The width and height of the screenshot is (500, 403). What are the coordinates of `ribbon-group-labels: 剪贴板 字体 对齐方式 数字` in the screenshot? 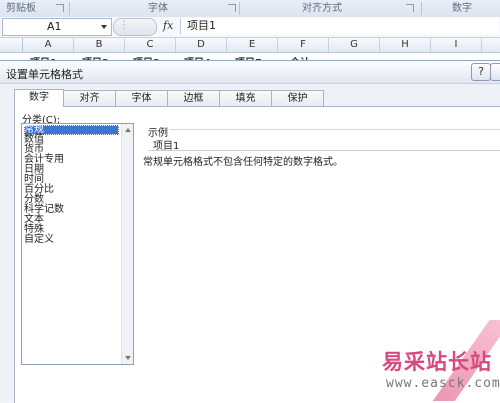 It's located at (250, 9).